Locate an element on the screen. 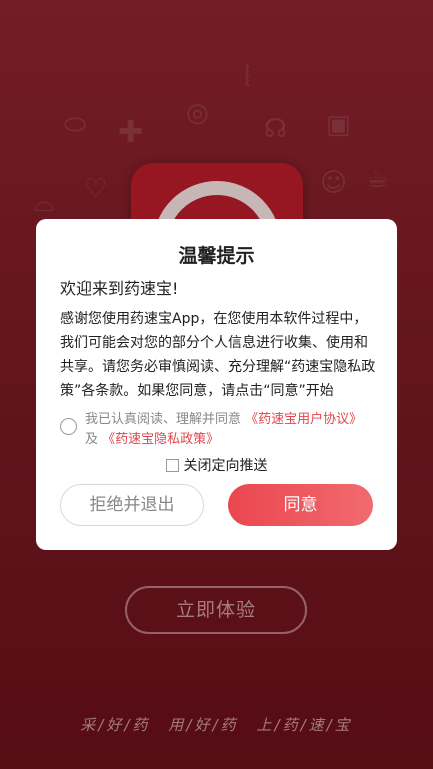 The height and width of the screenshot is (769, 433). agreement-row: 我已认真阅读、理解并同意 《药速宝用户协议》 及 《药速宝隐私政策》 is located at coordinates (220, 430).